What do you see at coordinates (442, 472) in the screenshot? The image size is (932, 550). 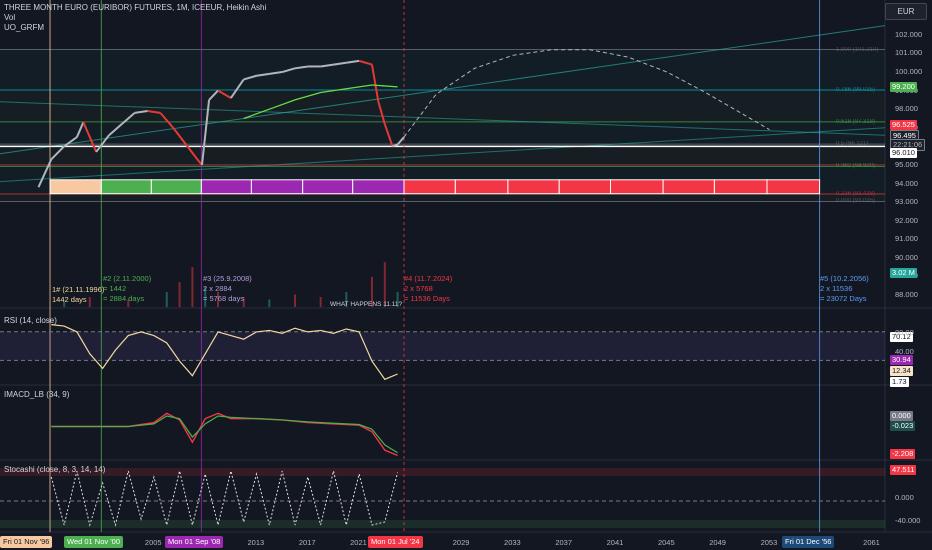 I see `stoch-ob-zone` at bounding box center [442, 472].